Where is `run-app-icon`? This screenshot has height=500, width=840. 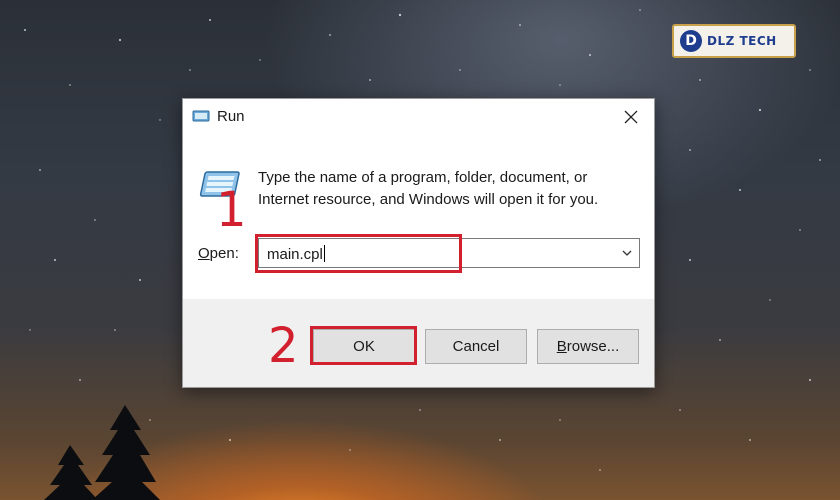 run-app-icon is located at coordinates (201, 116).